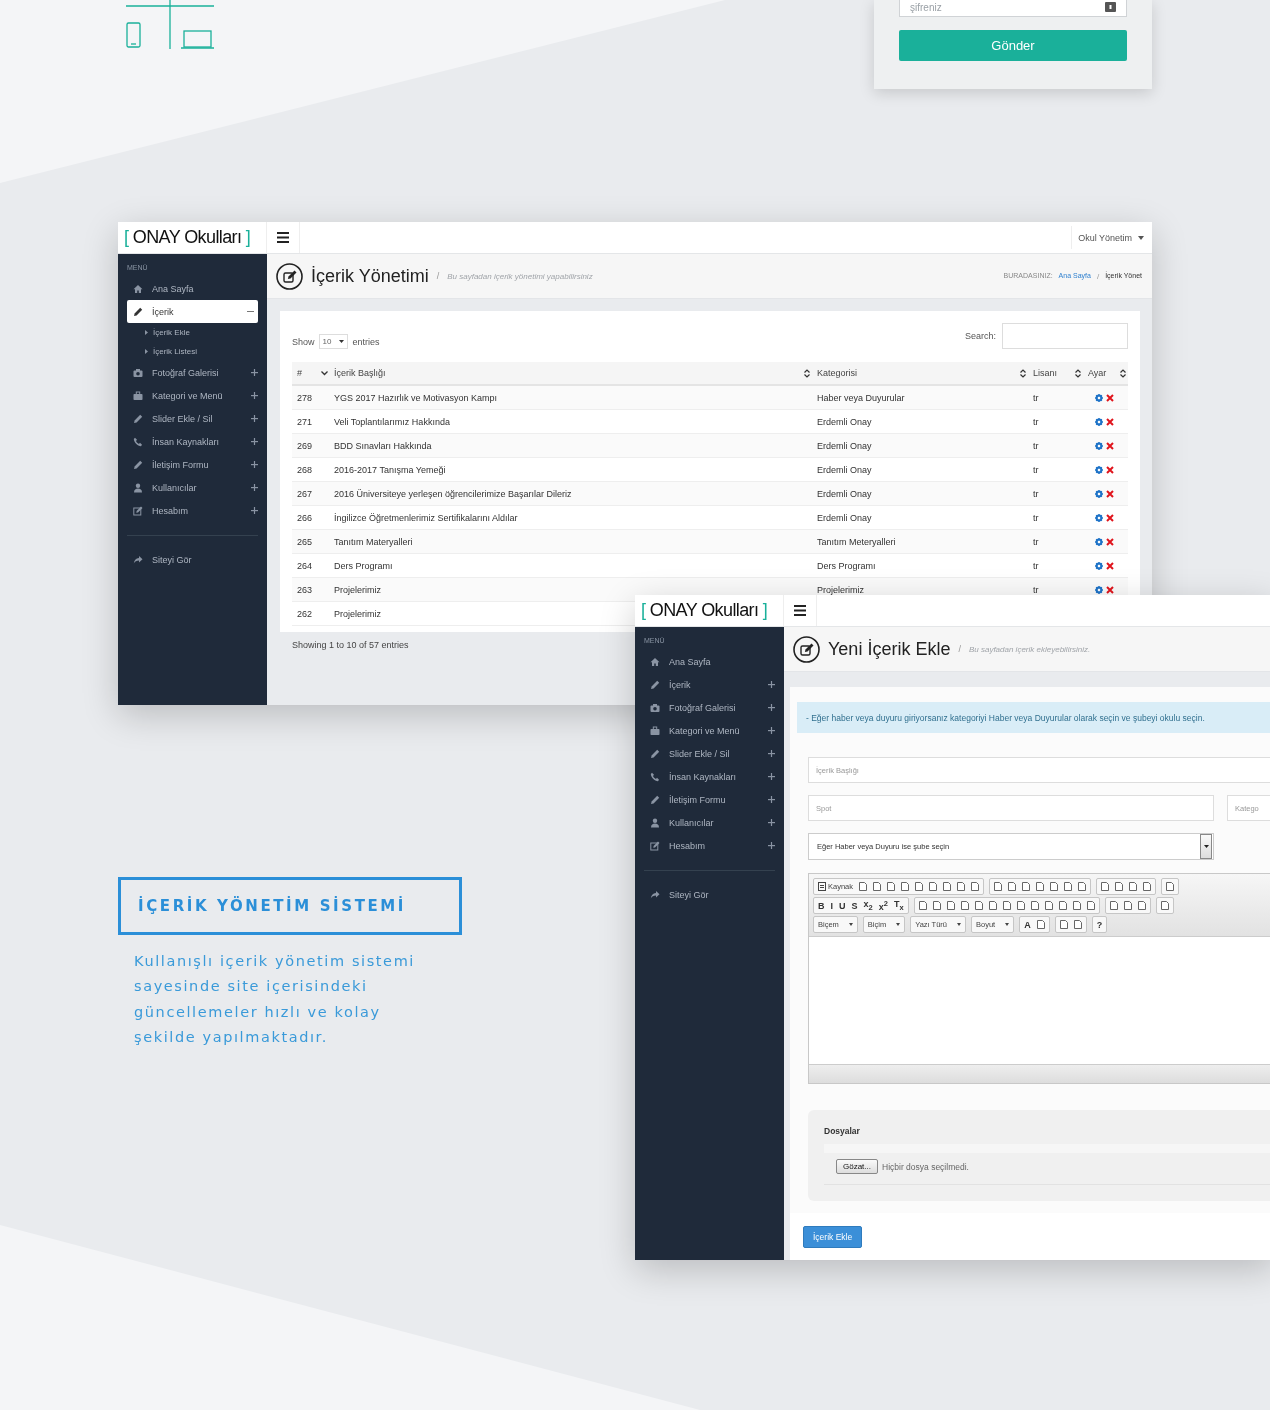 This screenshot has height=1410, width=1270. What do you see at coordinates (333, 341) in the screenshot?
I see `page-length-select: 10` at bounding box center [333, 341].